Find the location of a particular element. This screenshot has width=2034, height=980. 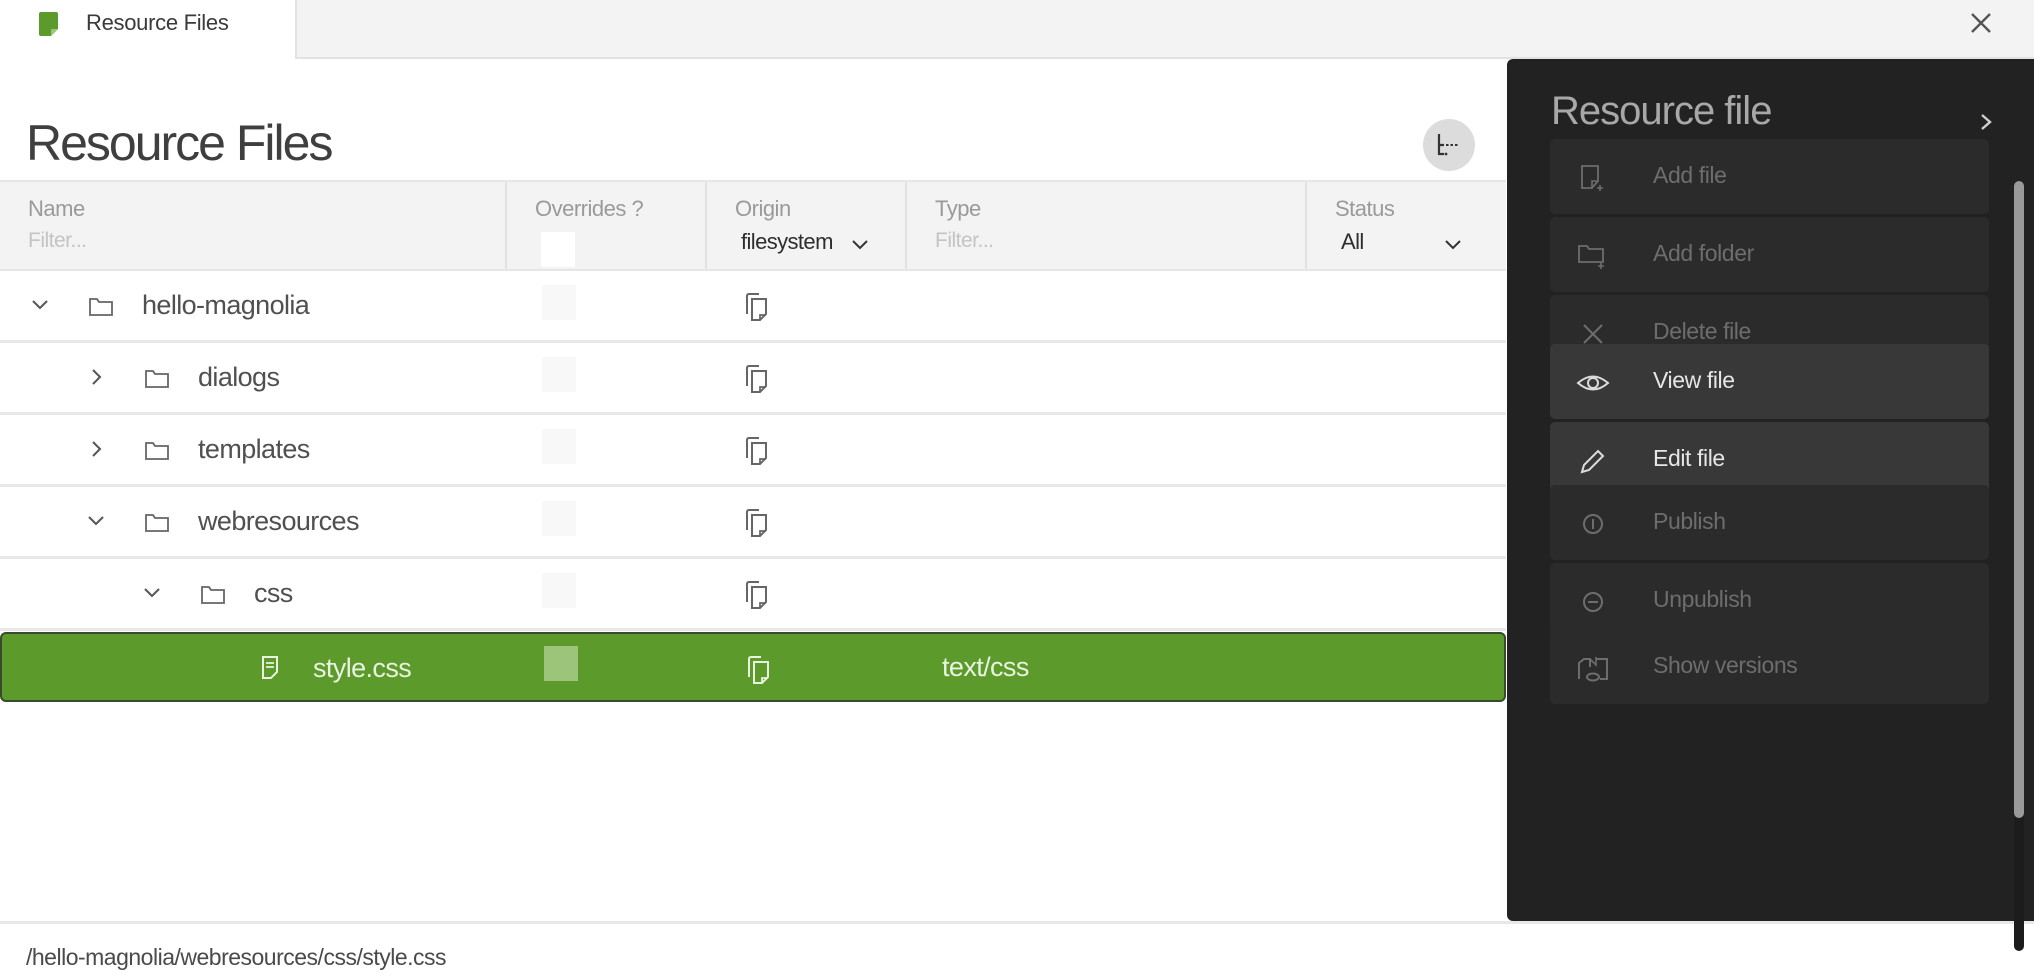

tree-row: webresources is located at coordinates (753, 523).